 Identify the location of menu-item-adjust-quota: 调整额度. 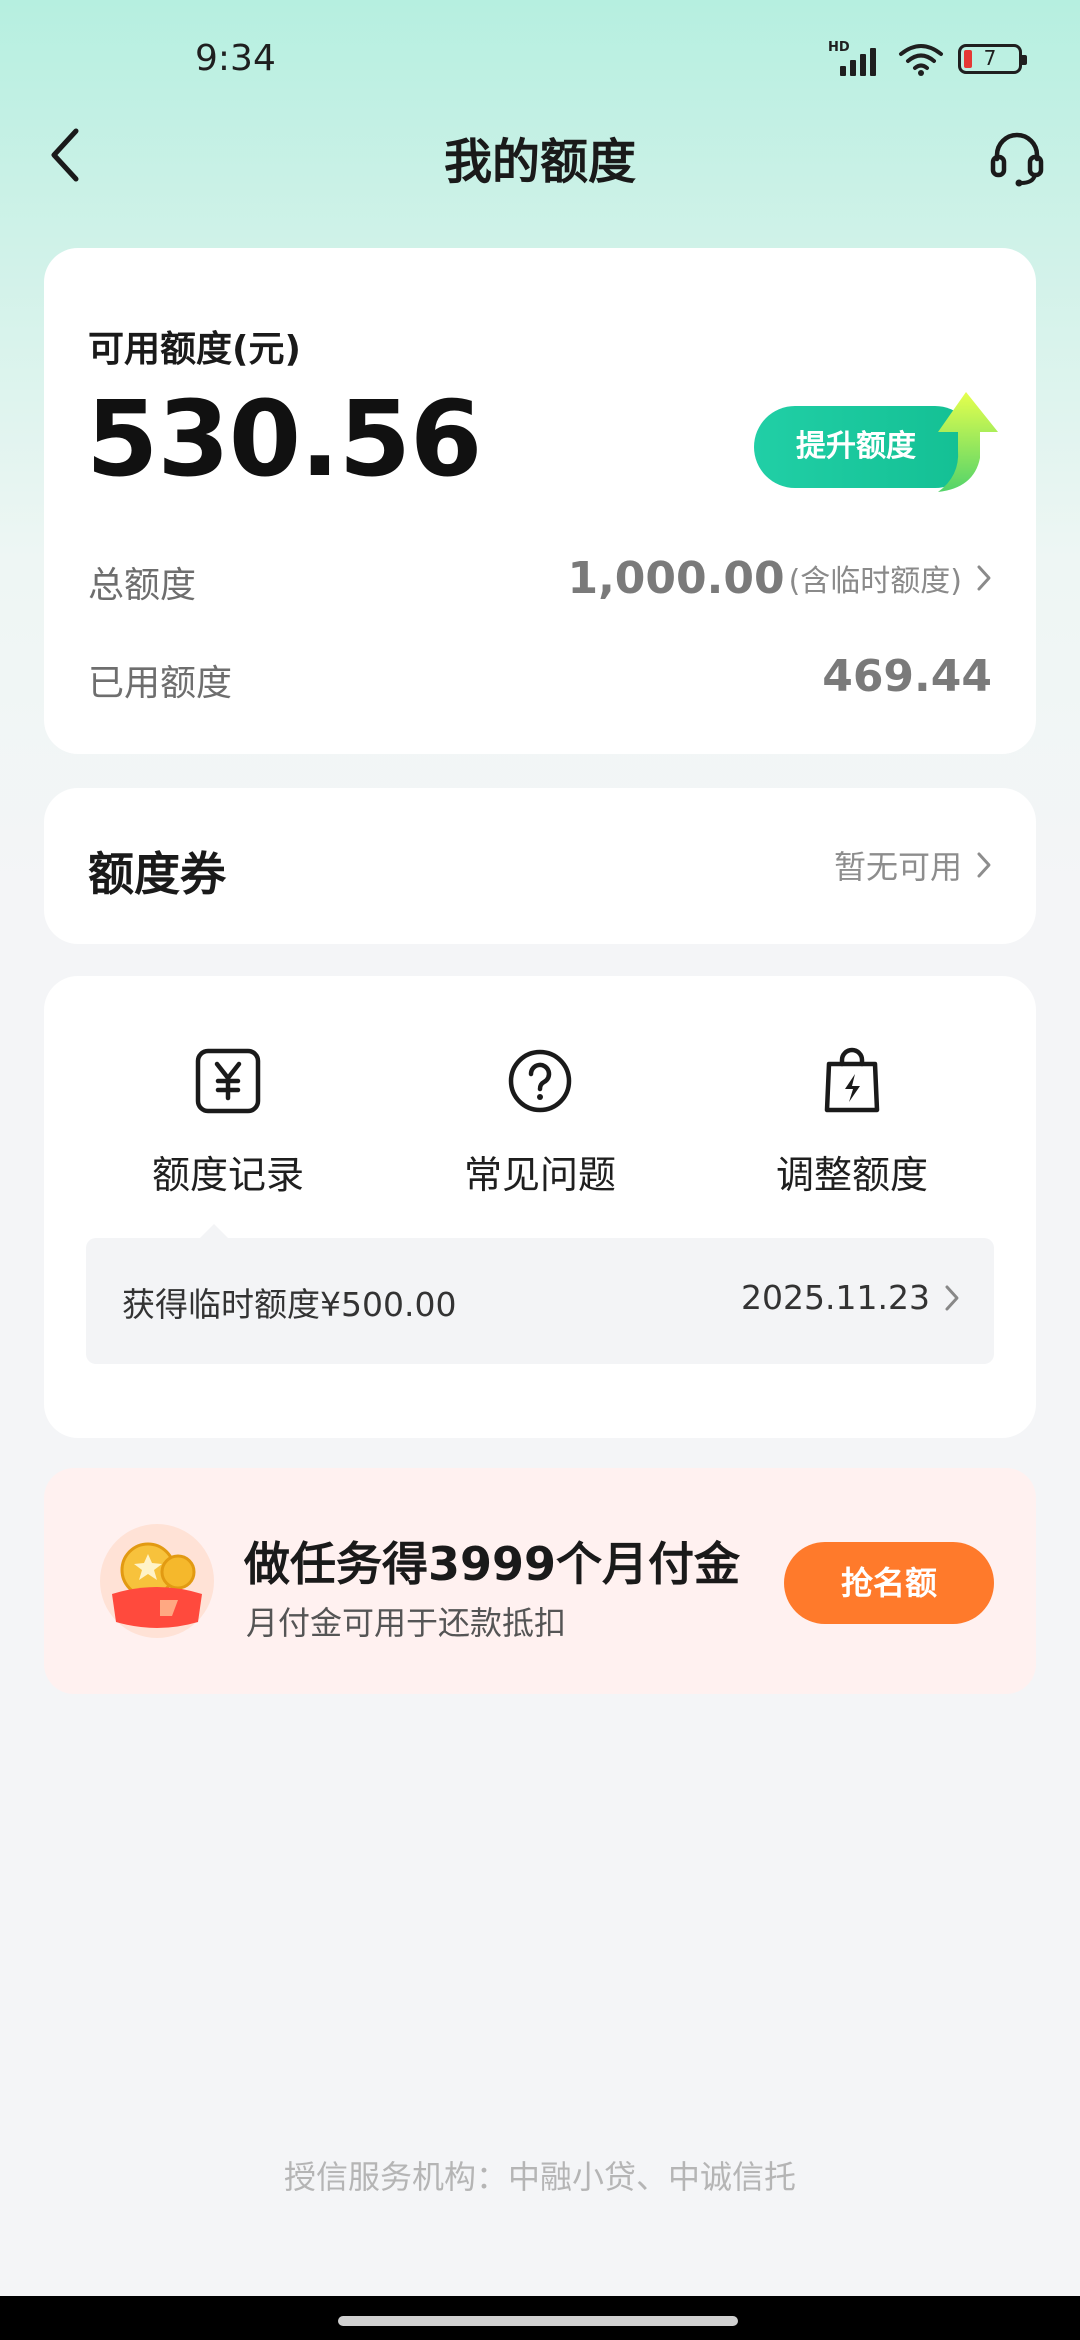
(852, 1122).